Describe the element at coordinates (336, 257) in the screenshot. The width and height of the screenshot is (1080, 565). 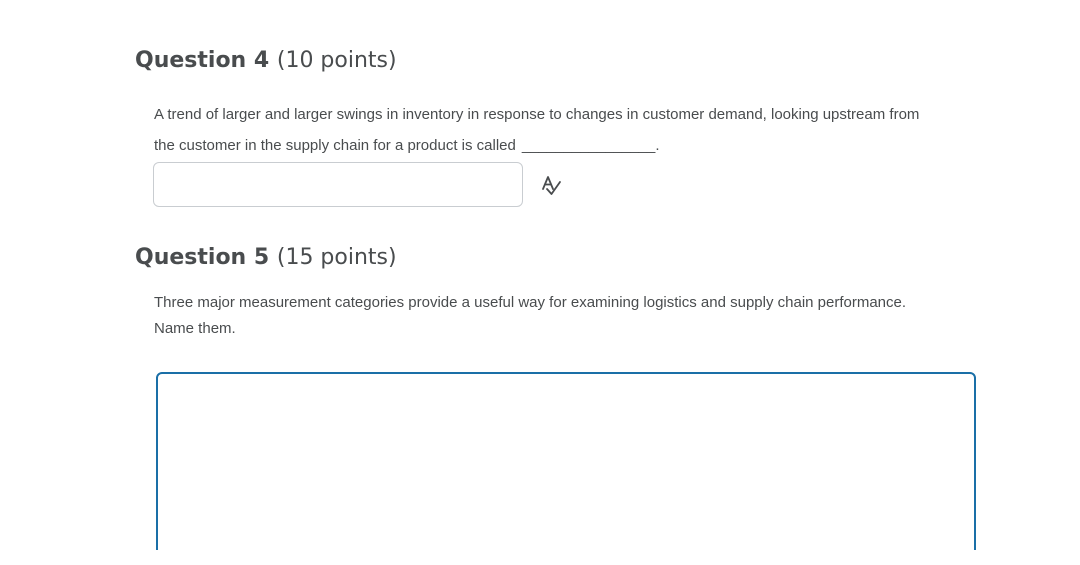
I see `question-5-points: (15 points)` at that location.